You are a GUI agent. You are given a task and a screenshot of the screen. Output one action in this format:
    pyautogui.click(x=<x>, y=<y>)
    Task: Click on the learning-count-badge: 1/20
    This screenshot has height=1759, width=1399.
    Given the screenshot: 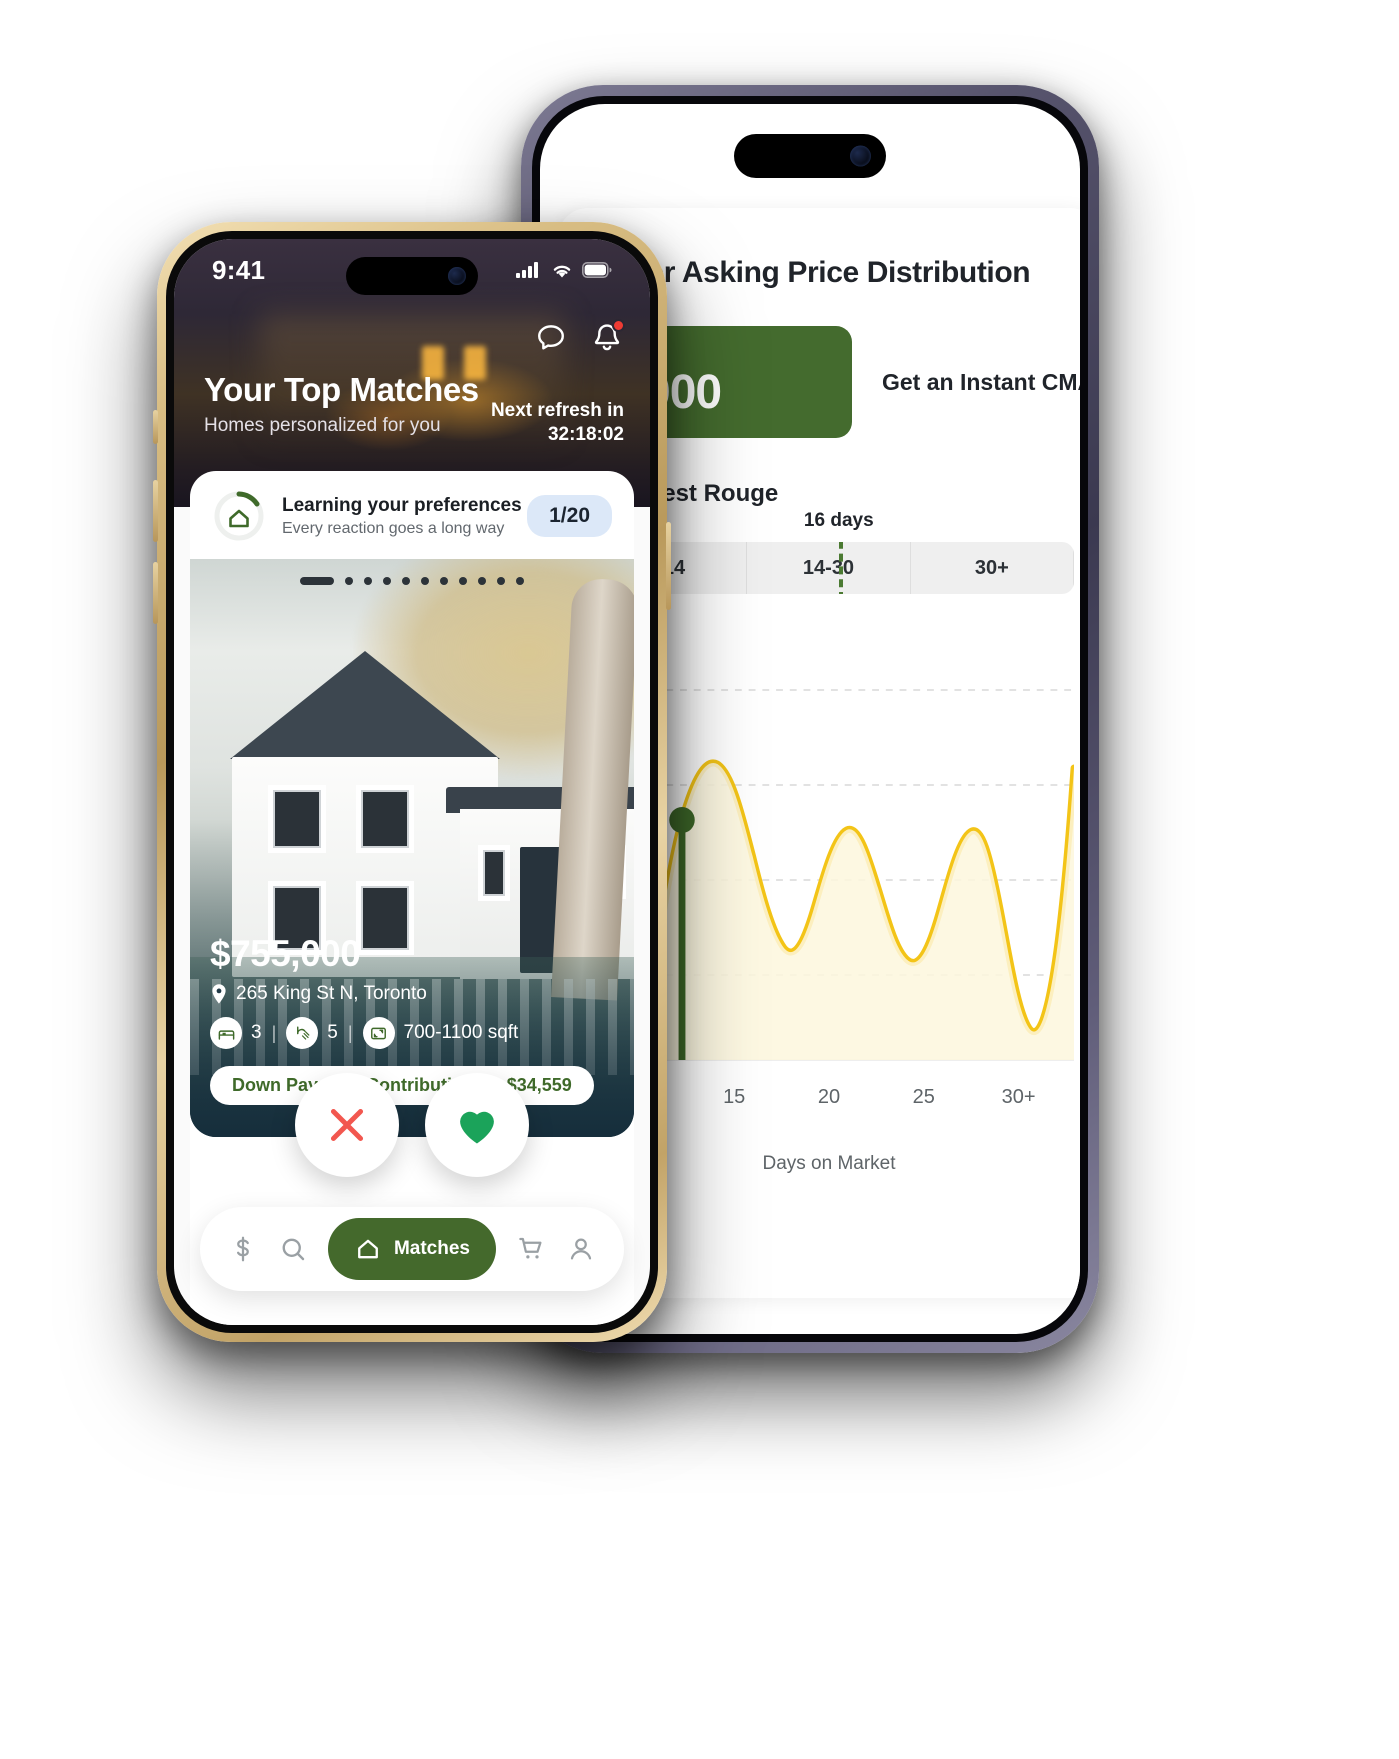 What is the action you would take?
    pyautogui.click(x=569, y=516)
    